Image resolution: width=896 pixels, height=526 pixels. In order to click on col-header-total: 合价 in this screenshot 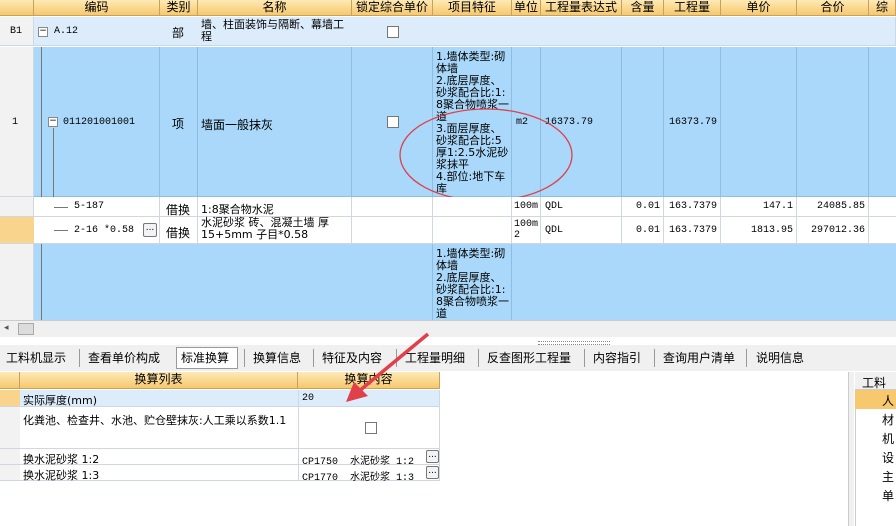, I will do `click(833, 8)`.